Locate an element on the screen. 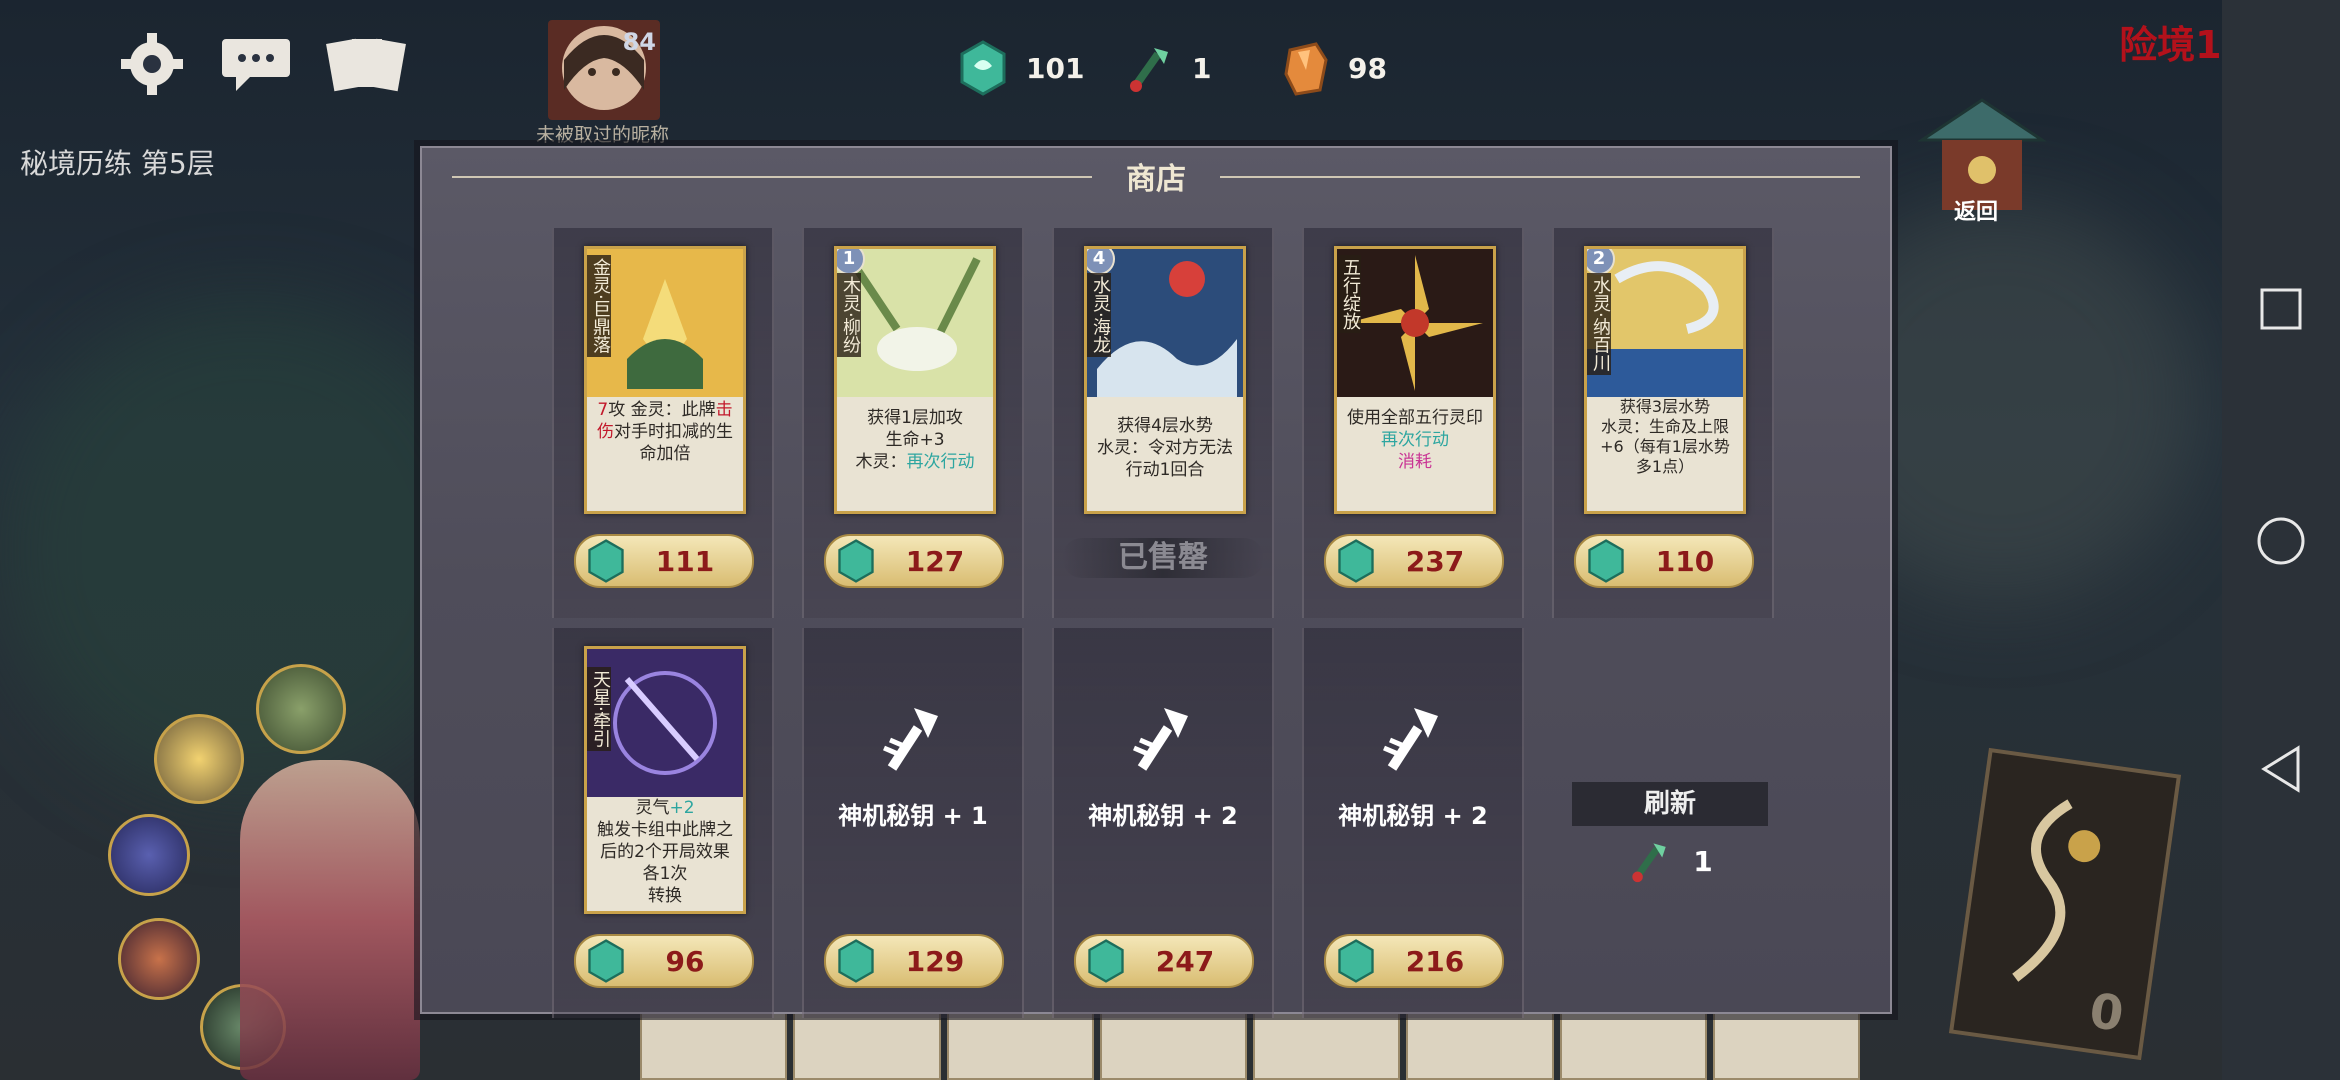  price-value: 237 is located at coordinates (1435, 561).